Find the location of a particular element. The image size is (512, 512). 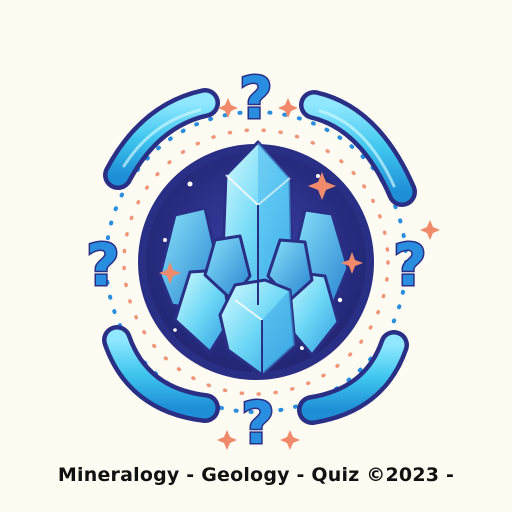

question-mark-right: ? is located at coordinates (410, 265).